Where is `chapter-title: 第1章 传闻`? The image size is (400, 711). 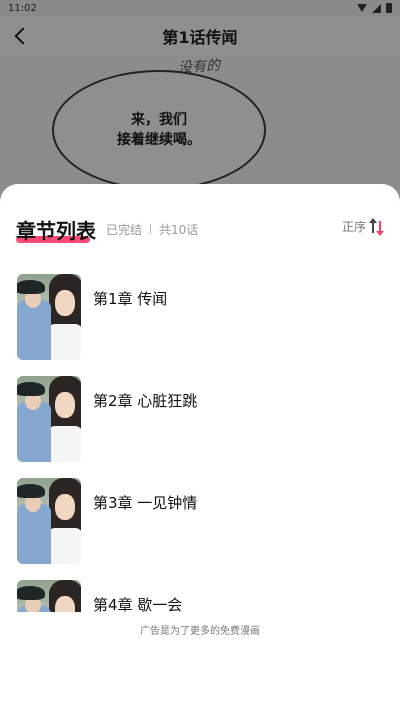 chapter-title: 第1章 传闻 is located at coordinates (130, 299).